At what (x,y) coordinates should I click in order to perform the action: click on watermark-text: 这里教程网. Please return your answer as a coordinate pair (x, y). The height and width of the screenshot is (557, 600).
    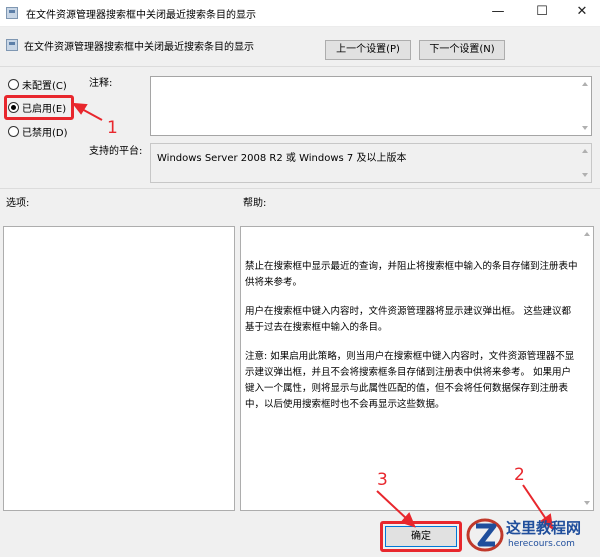
    Looking at the image, I should click on (544, 528).